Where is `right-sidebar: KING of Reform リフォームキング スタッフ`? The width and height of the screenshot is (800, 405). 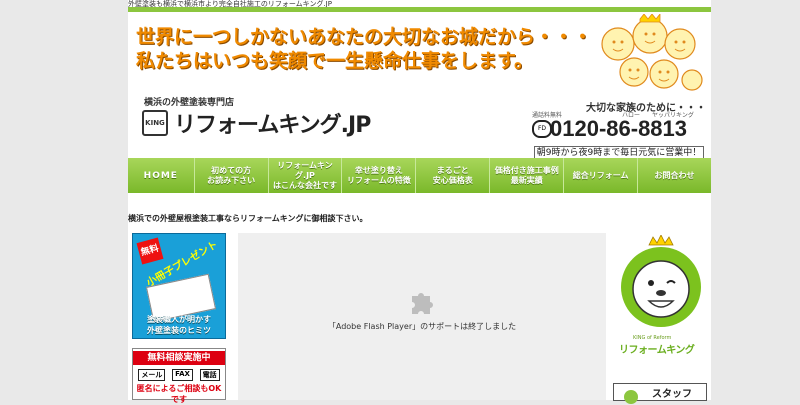
right-sidebar: KING of Reform リフォームキング スタッフ is located at coordinates (660, 318).